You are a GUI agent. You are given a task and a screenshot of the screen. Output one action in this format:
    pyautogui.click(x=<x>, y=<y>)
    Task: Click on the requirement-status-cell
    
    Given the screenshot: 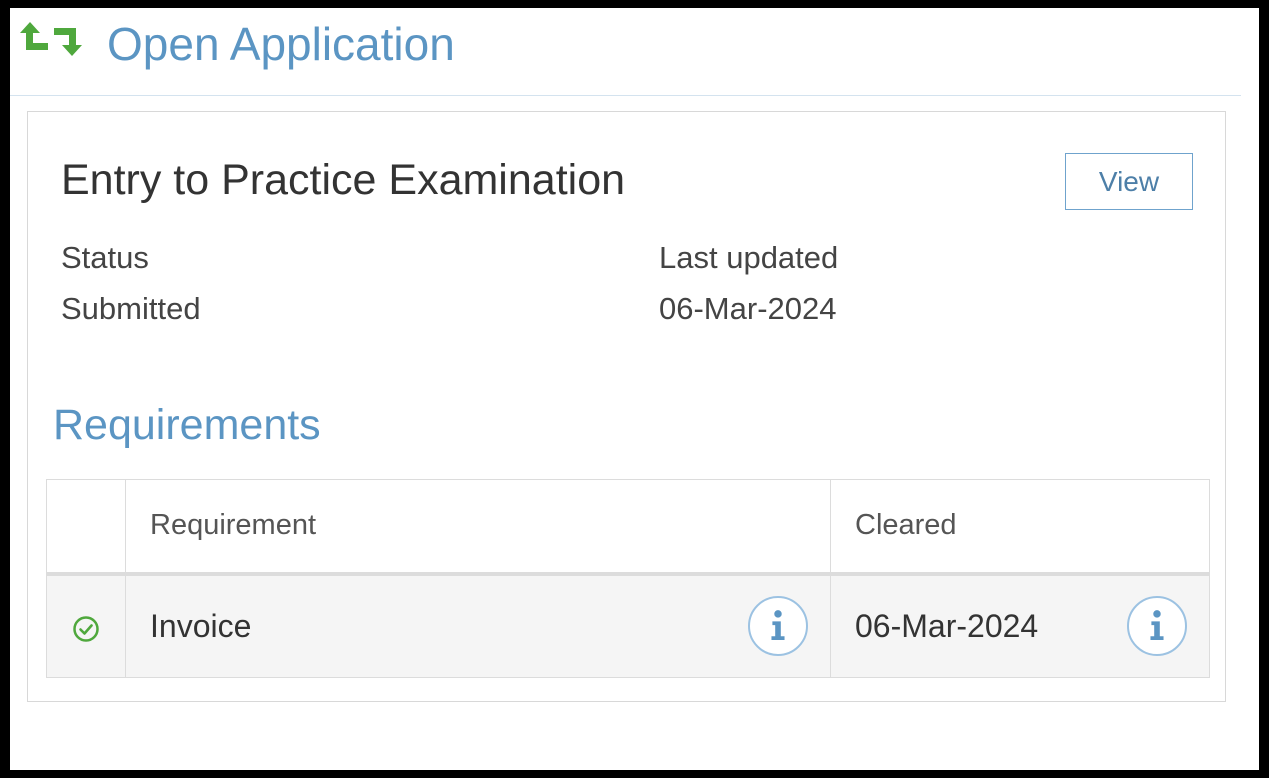 What is the action you would take?
    pyautogui.click(x=86, y=625)
    